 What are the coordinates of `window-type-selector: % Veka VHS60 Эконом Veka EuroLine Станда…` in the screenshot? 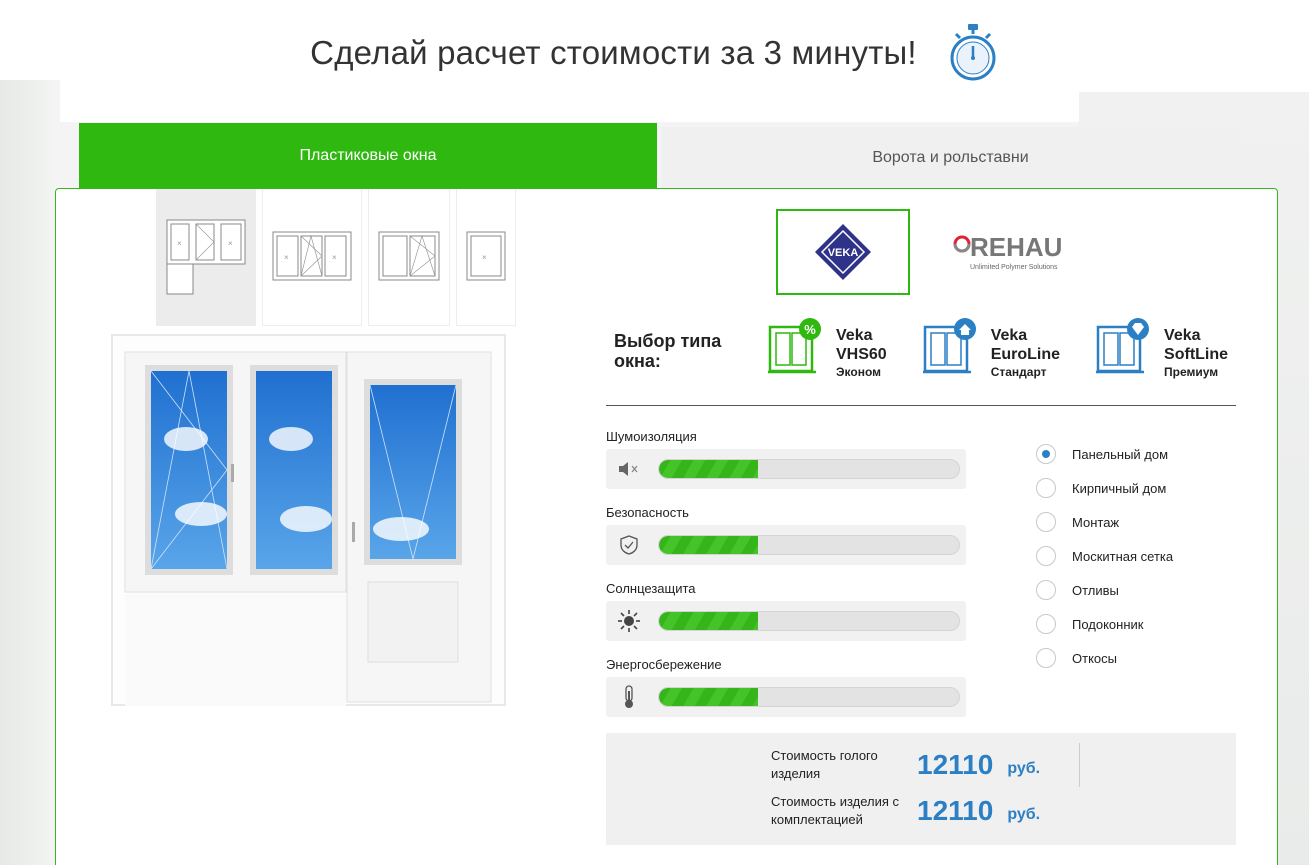 It's located at (998, 348).